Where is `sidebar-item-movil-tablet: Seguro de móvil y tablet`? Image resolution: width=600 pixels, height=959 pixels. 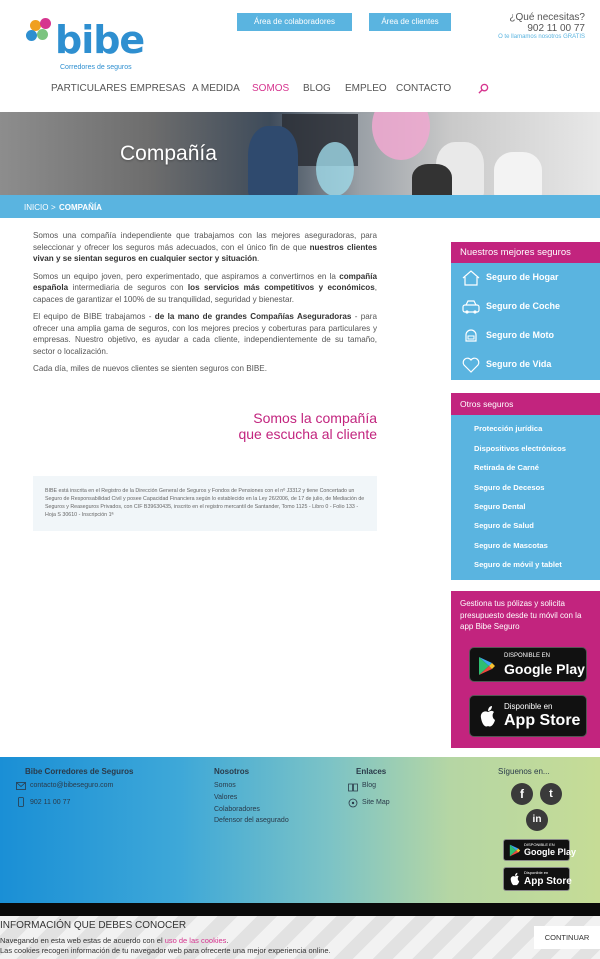
sidebar-item-movil-tablet: Seguro de móvil y tablet is located at coordinates (518, 564).